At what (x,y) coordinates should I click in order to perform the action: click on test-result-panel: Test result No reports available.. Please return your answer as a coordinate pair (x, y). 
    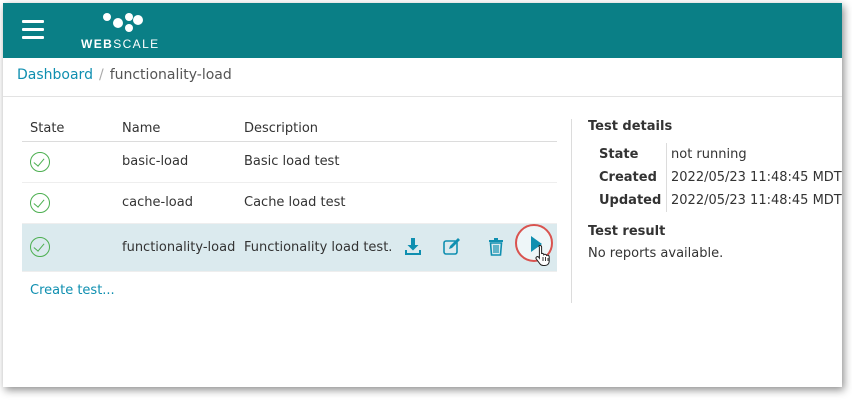
    Looking at the image, I should click on (655, 242).